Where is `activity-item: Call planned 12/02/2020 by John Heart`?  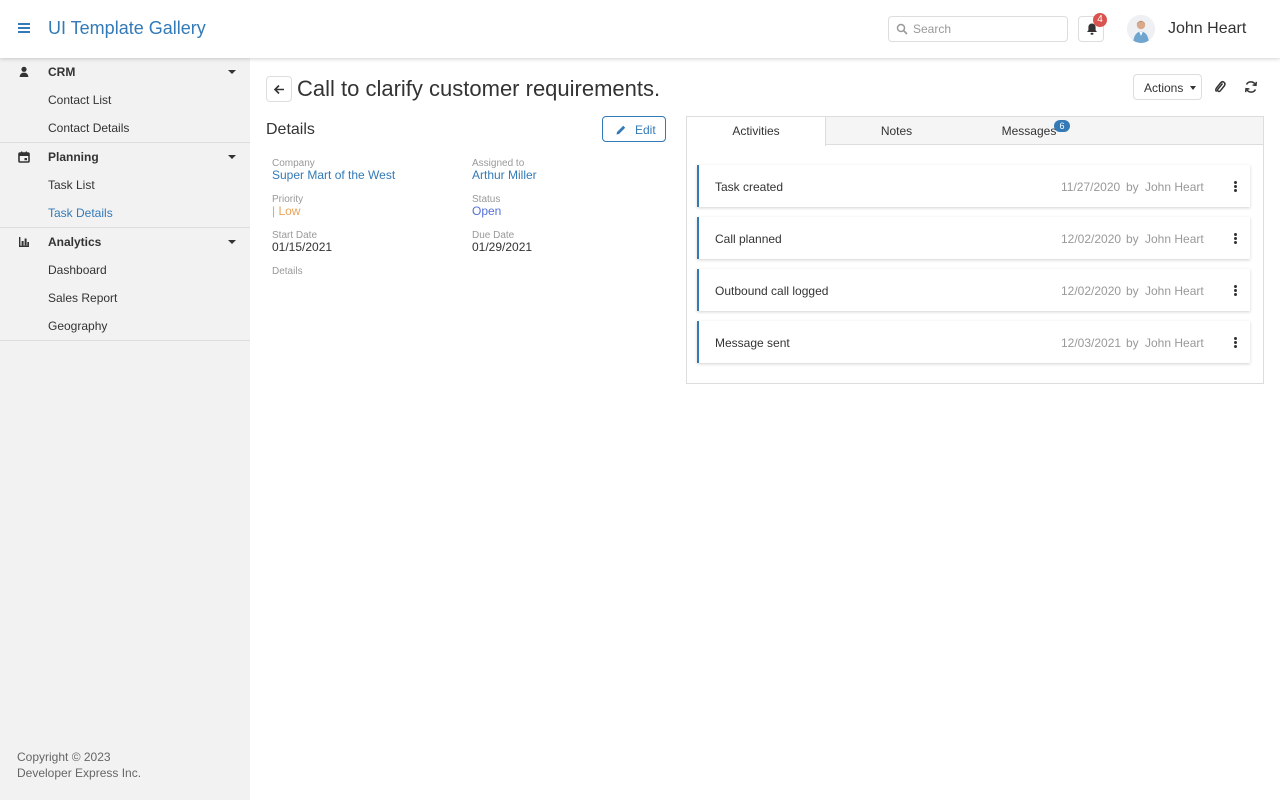 activity-item: Call planned 12/02/2020 by John Heart is located at coordinates (973, 238).